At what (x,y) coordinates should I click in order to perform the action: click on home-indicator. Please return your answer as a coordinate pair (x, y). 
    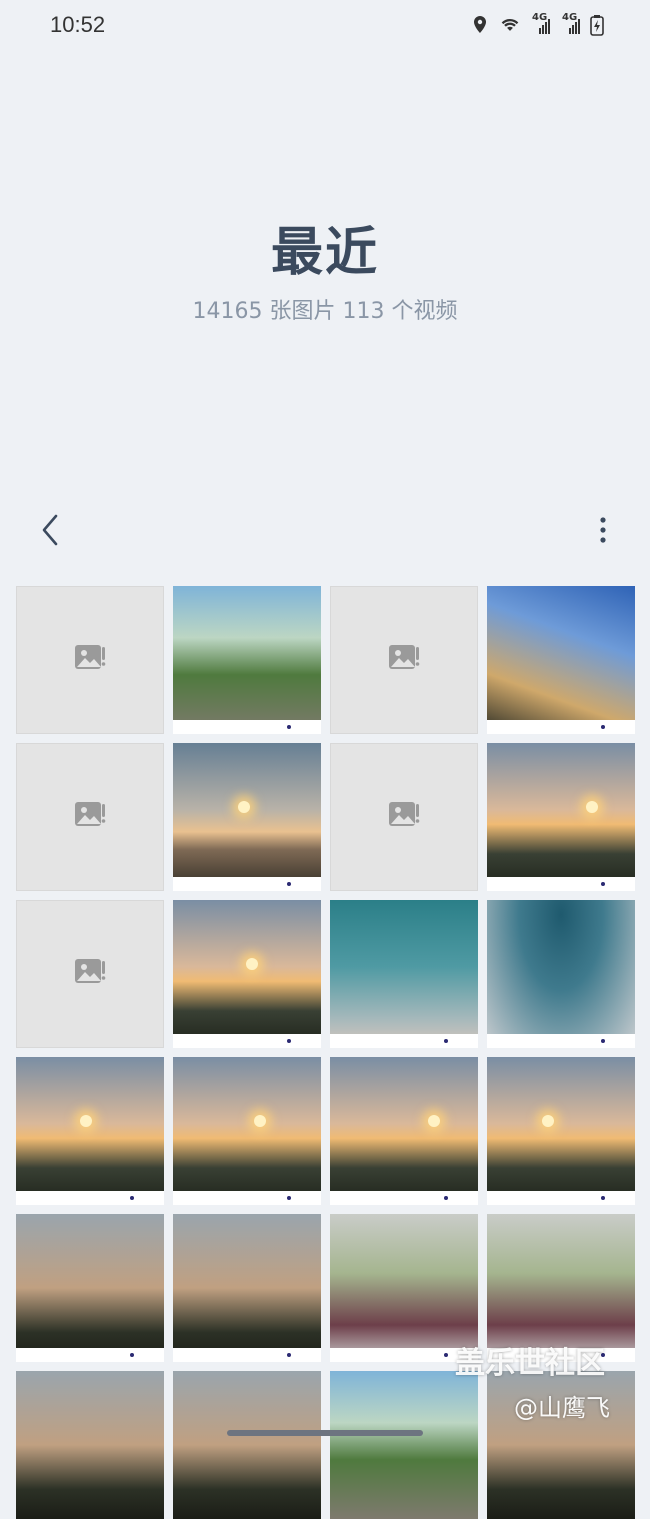
    Looking at the image, I should click on (325, 1433).